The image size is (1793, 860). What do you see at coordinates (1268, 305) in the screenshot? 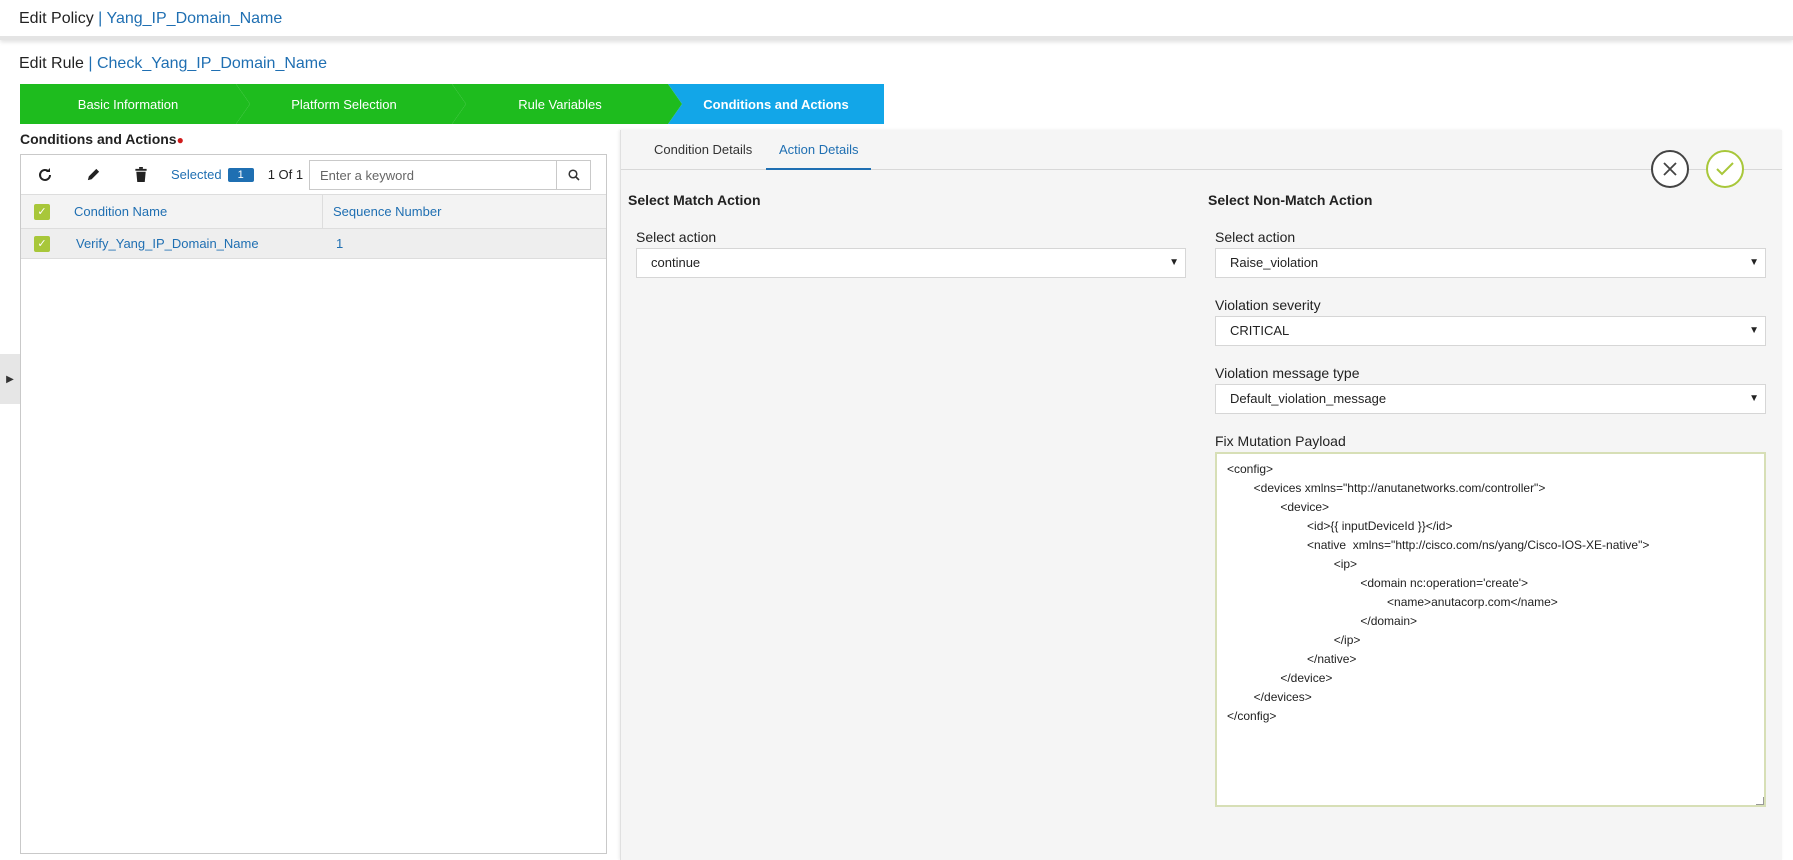
I see `violation-severity-label: Violation severity` at bounding box center [1268, 305].